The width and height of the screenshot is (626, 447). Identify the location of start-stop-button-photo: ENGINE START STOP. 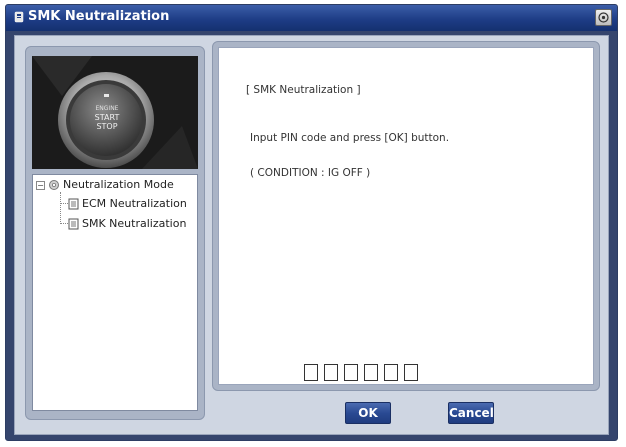
(115, 112).